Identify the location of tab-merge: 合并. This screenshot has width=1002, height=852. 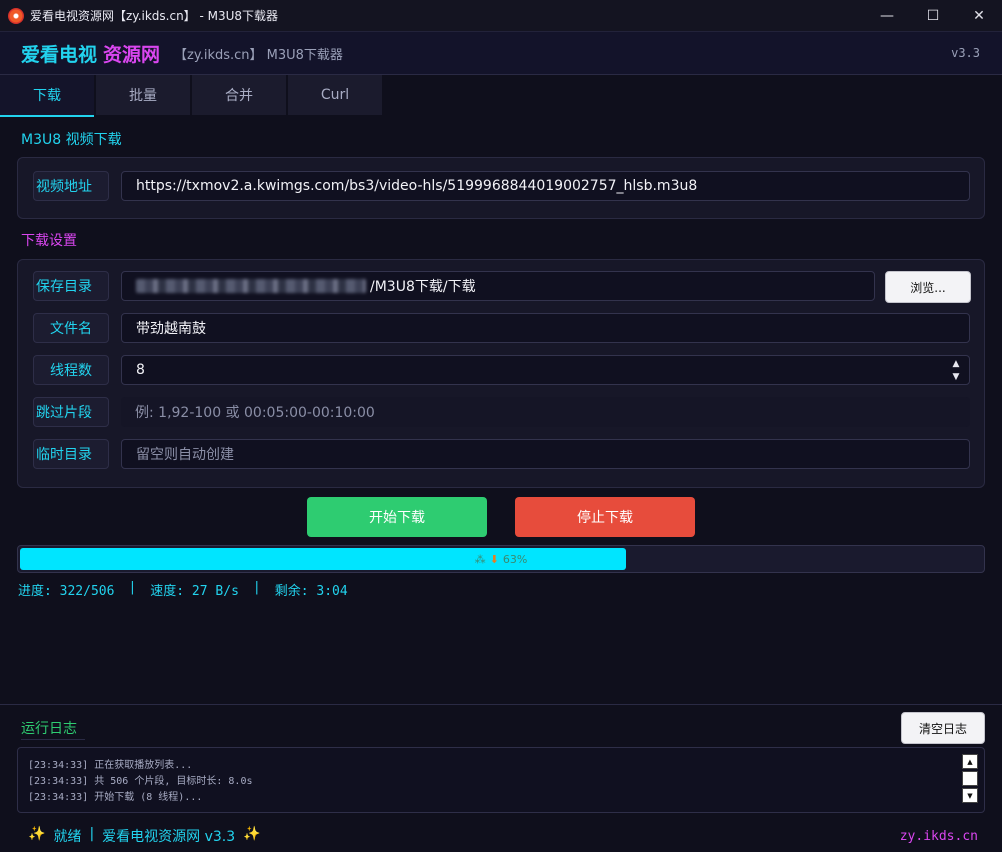
(239, 95).